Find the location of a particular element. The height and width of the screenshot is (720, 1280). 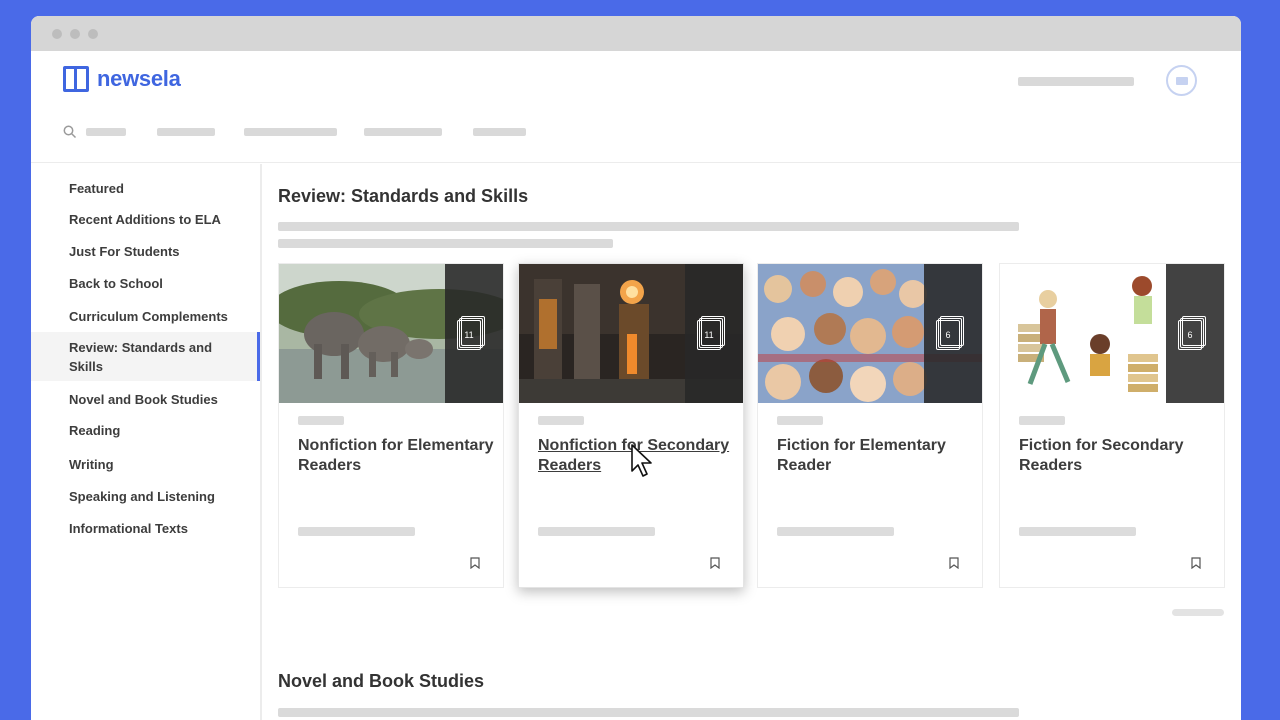

collection-card: 6 Fiction for Elementary Reader is located at coordinates (870, 425).